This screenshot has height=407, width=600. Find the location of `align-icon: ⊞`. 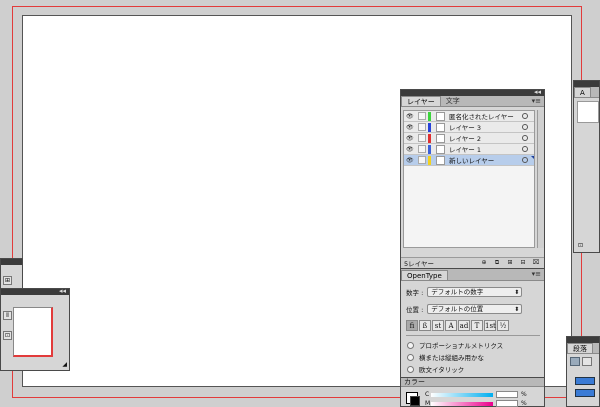

align-icon: ⊞ is located at coordinates (7, 280).